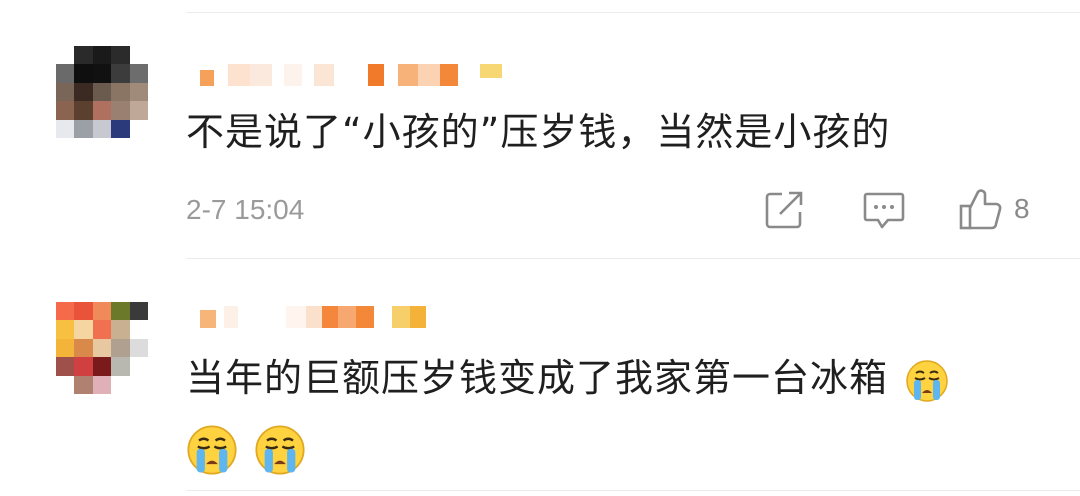  What do you see at coordinates (245, 209) in the screenshot?
I see `comment-time: 2-7 15:04` at bounding box center [245, 209].